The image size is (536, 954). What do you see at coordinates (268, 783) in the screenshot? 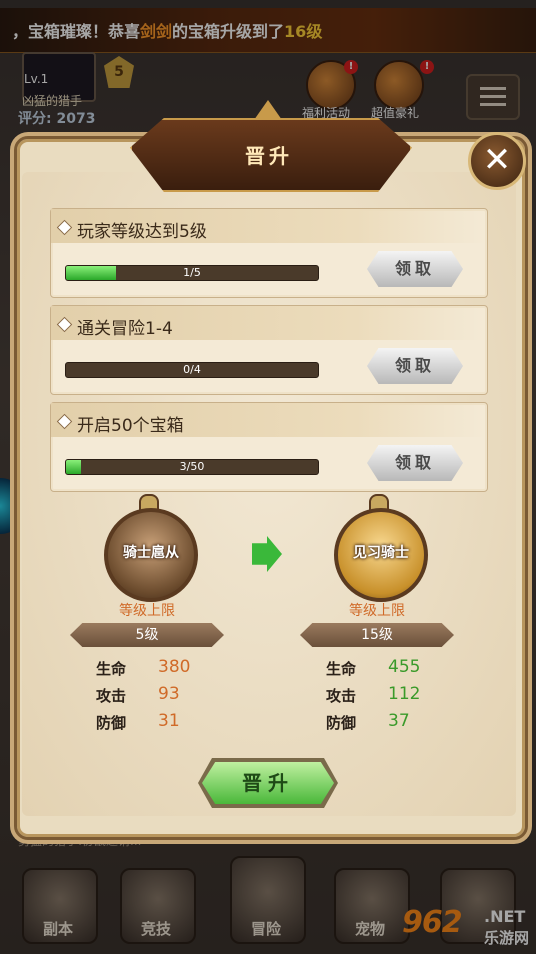
I see `promote-button: 晋升` at bounding box center [268, 783].